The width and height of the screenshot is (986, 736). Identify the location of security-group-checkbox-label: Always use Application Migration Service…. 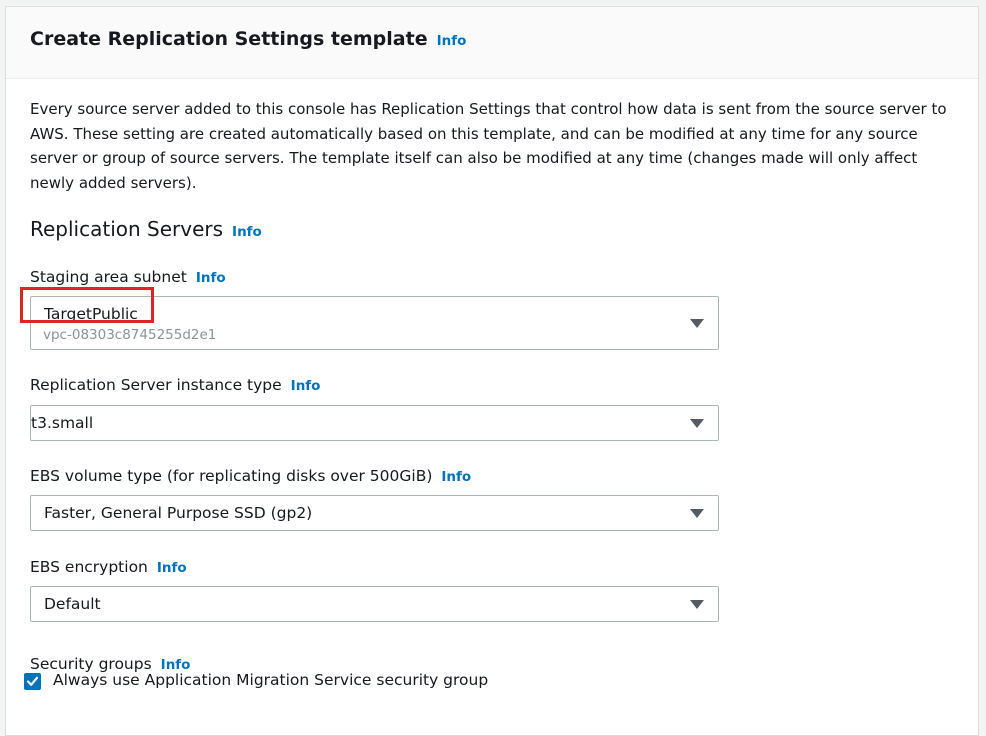
(270, 680).